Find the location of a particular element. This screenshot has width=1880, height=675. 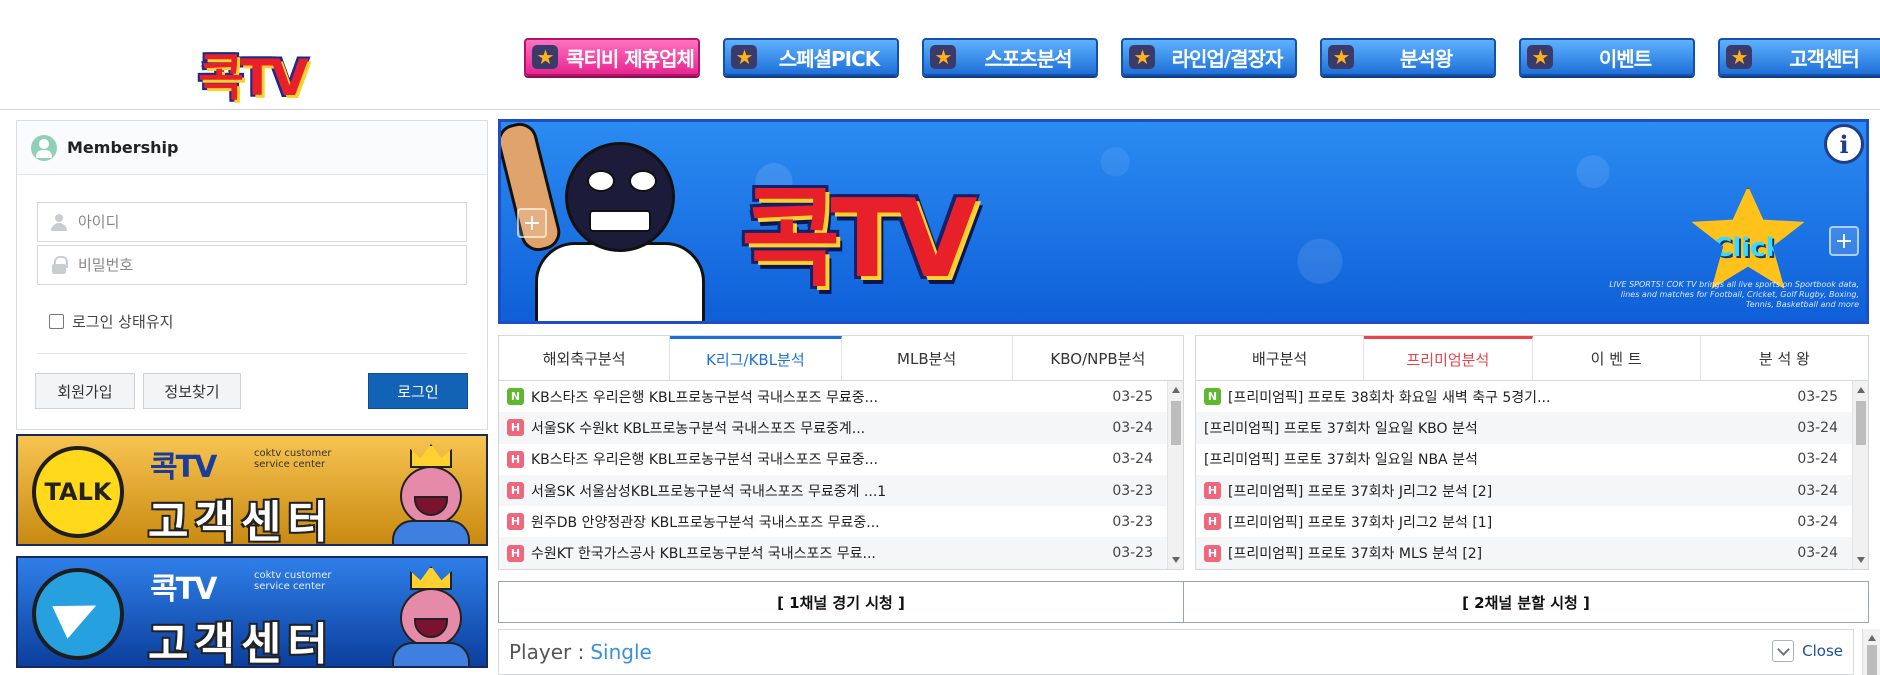

nav-label: 이벤트 is located at coordinates (1625, 58).